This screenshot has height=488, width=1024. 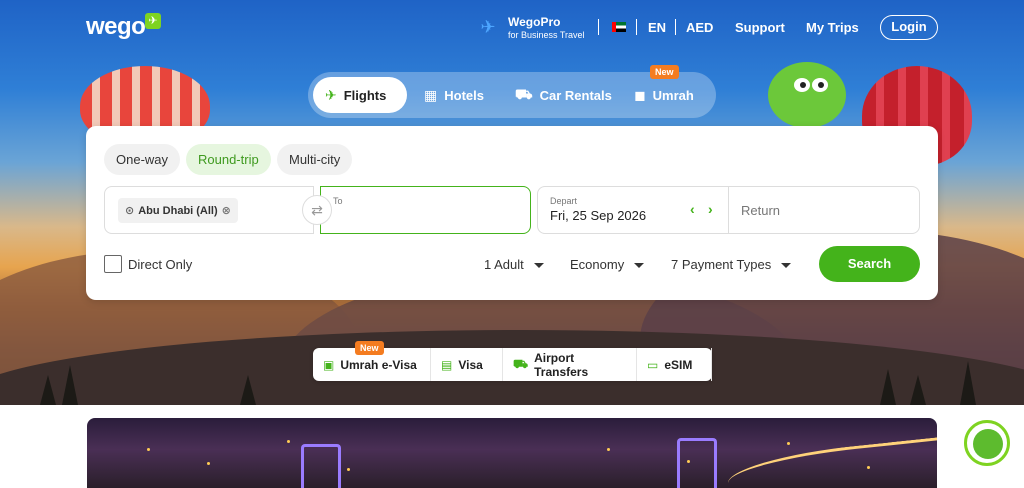 I want to click on service-visa: ▤ Visa, so click(x=467, y=364).